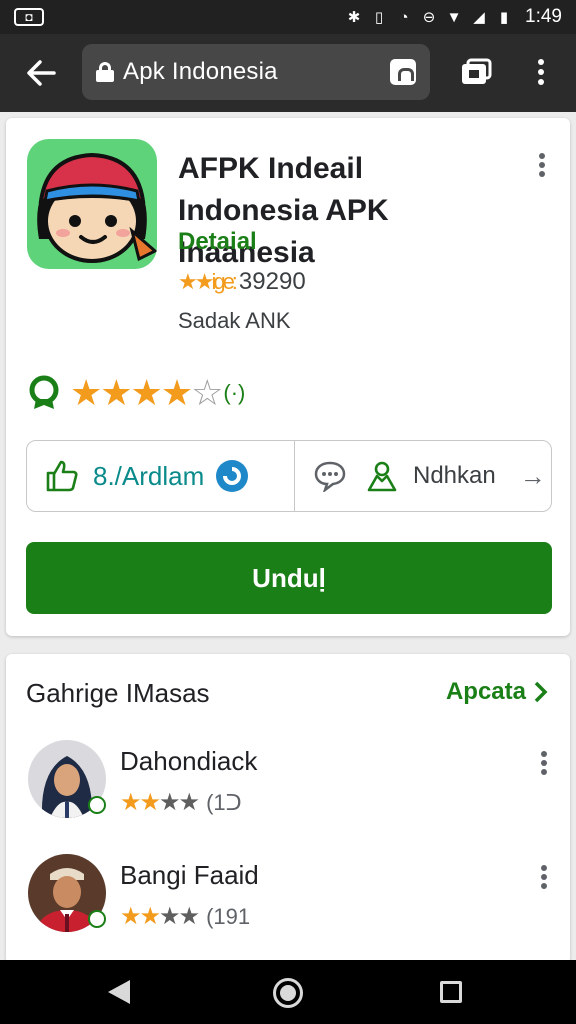 The image size is (576, 1024). What do you see at coordinates (119, 992) in the screenshot?
I see `nav-back-icon` at bounding box center [119, 992].